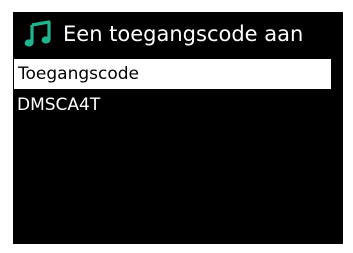  What do you see at coordinates (37, 33) in the screenshot?
I see `music-note-icon` at bounding box center [37, 33].